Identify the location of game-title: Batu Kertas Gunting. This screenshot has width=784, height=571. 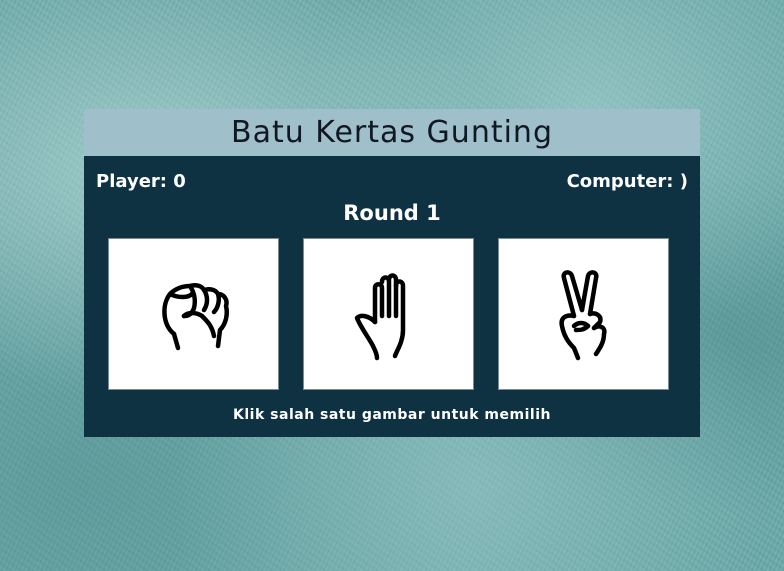
(392, 132).